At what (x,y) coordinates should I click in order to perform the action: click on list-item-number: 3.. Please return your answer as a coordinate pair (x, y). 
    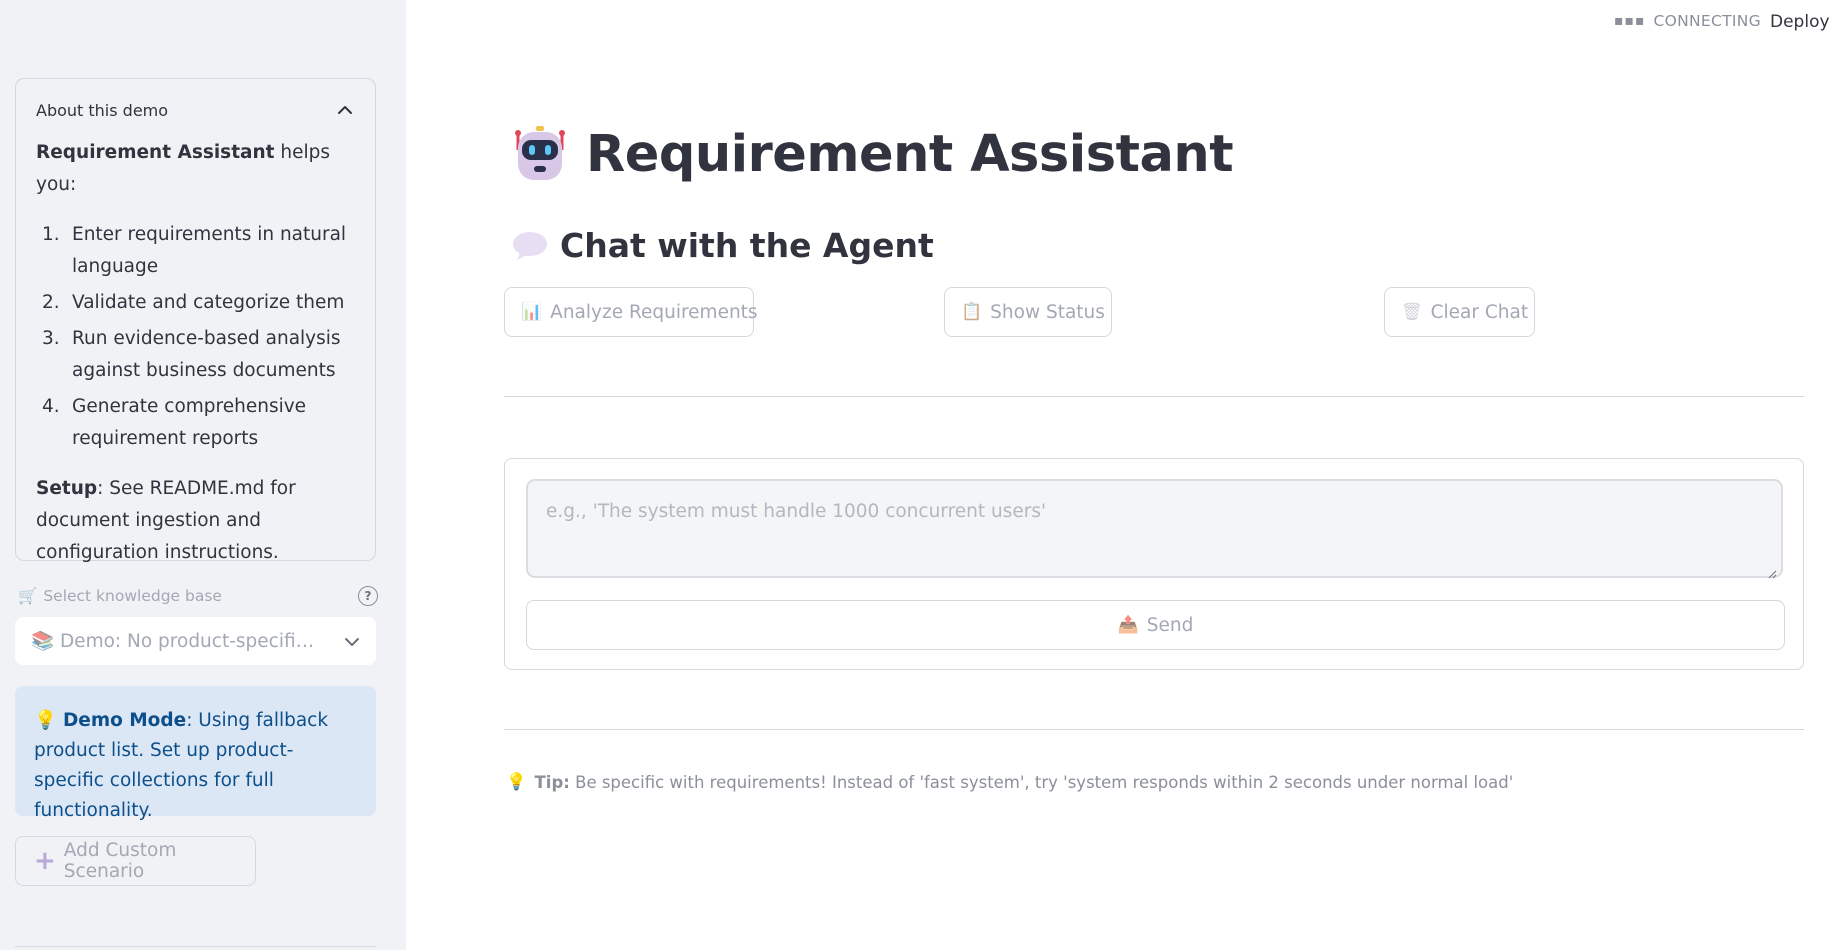
    Looking at the image, I should click on (51, 338).